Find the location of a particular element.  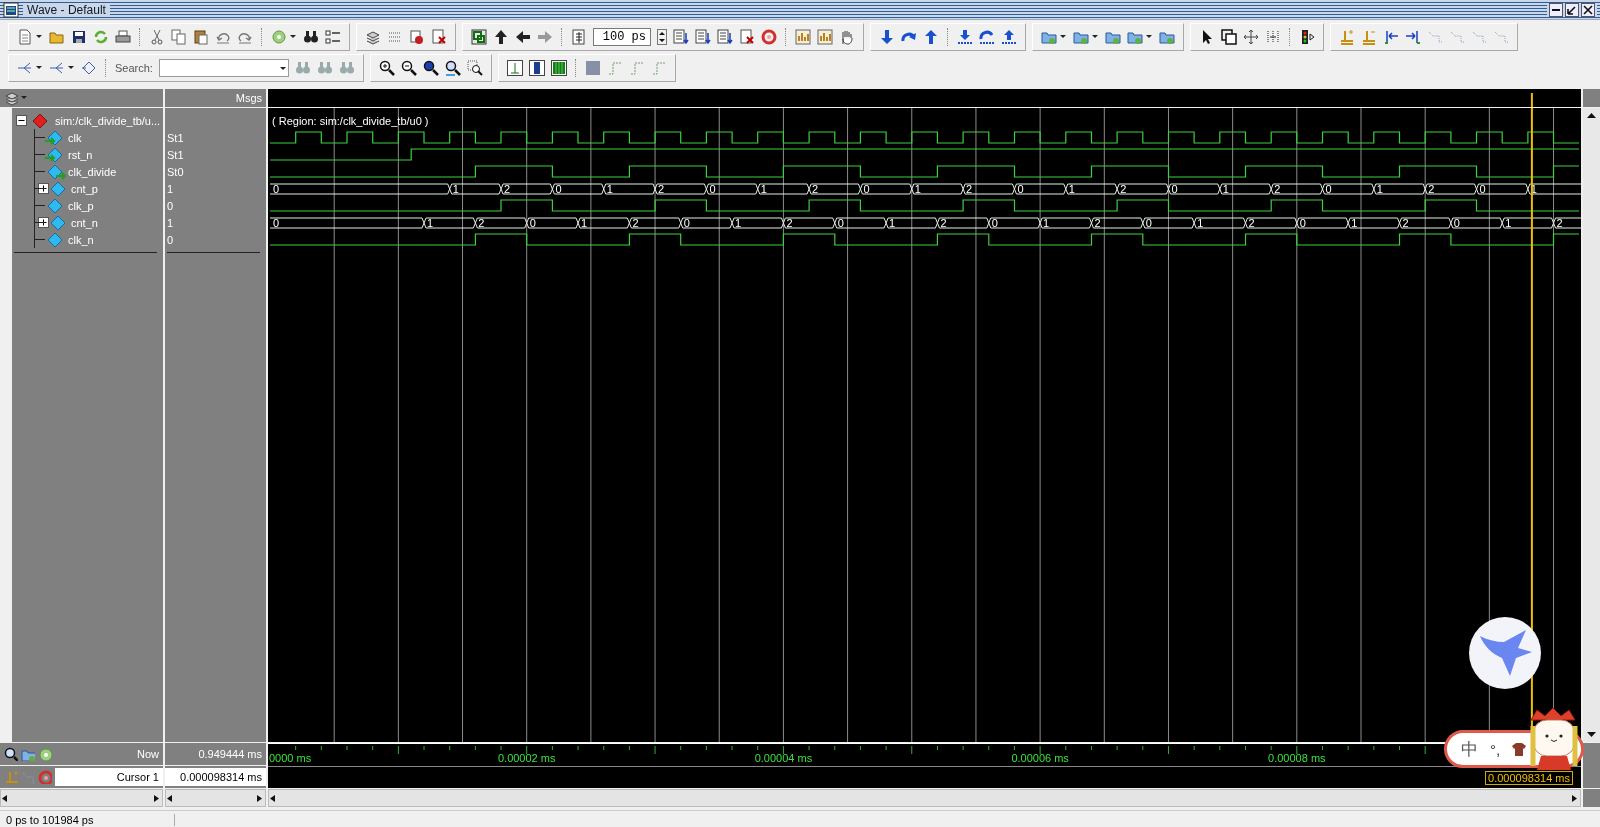

diamond-icon is located at coordinates (89, 67).